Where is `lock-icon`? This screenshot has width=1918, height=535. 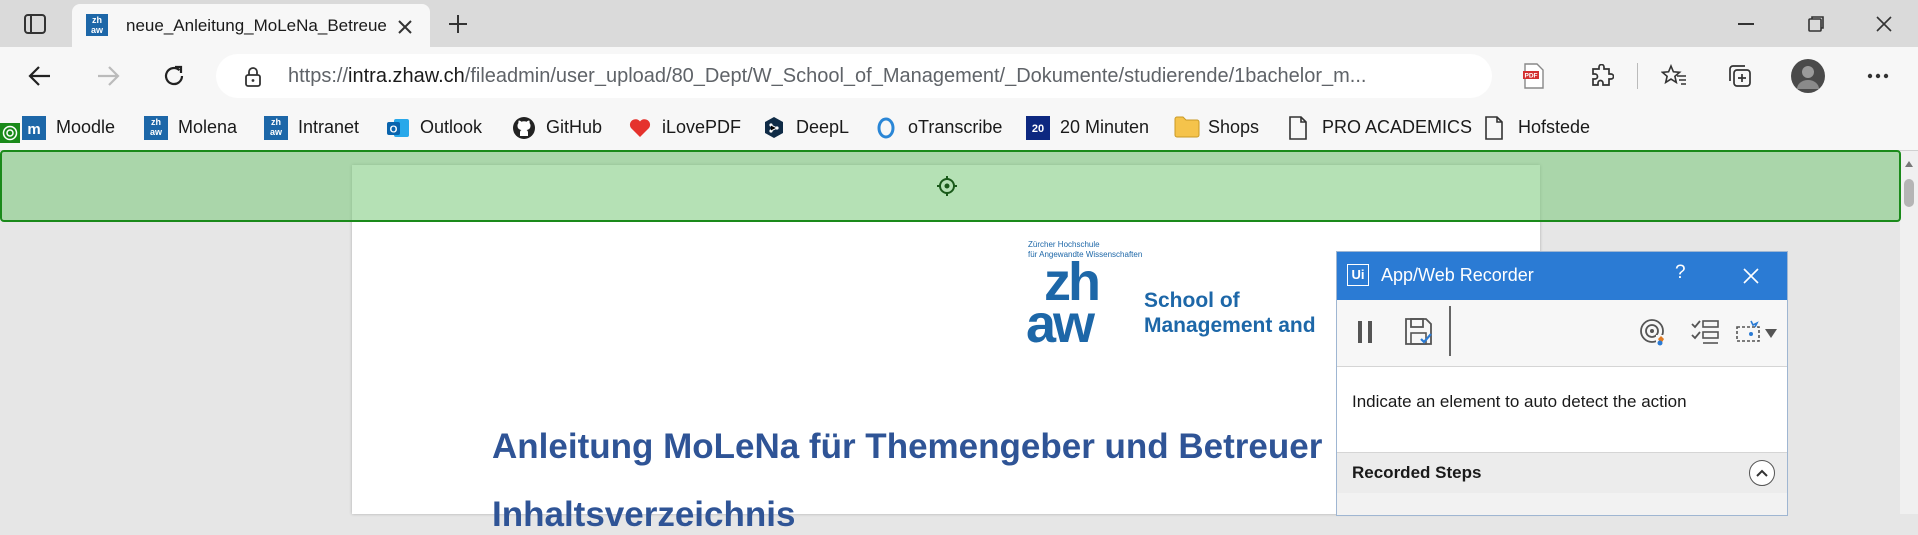
lock-icon is located at coordinates (253, 77).